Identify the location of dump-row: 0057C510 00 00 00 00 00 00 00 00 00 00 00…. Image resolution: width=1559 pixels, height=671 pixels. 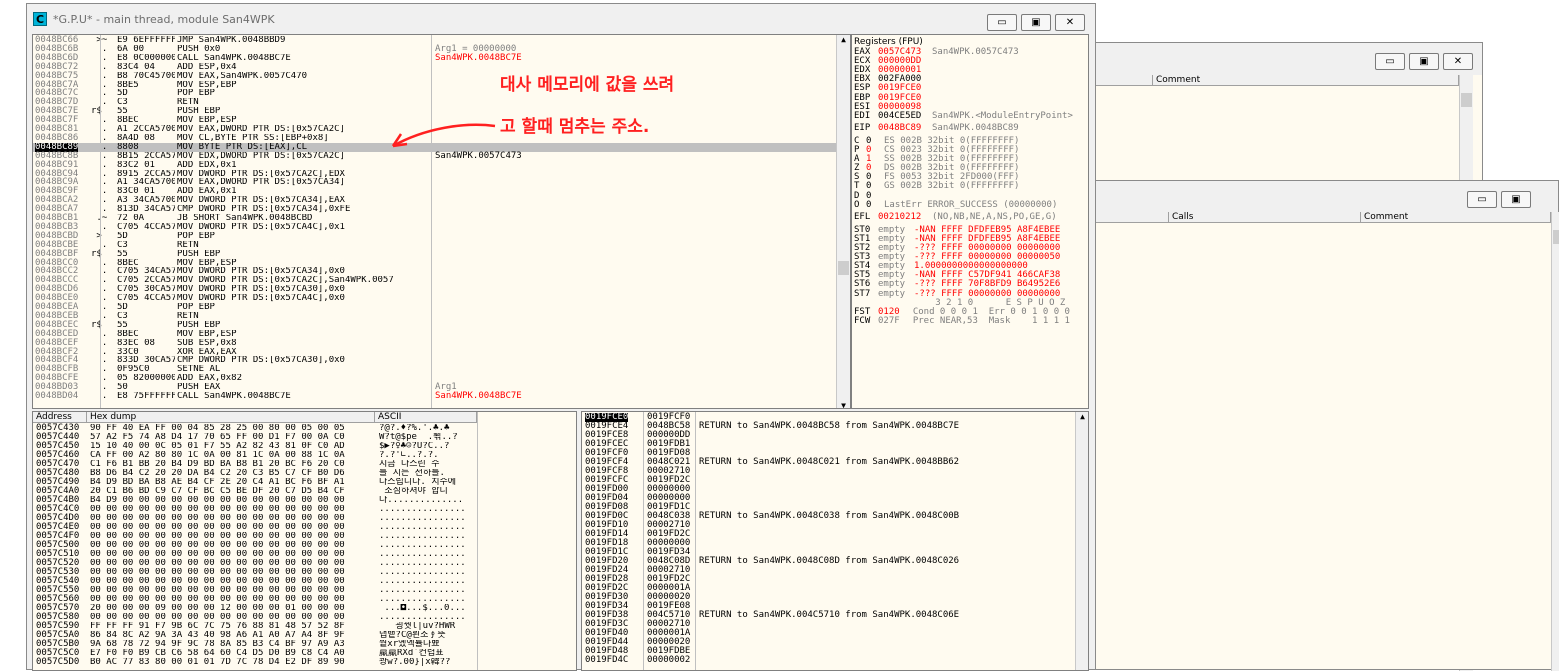
(255, 554).